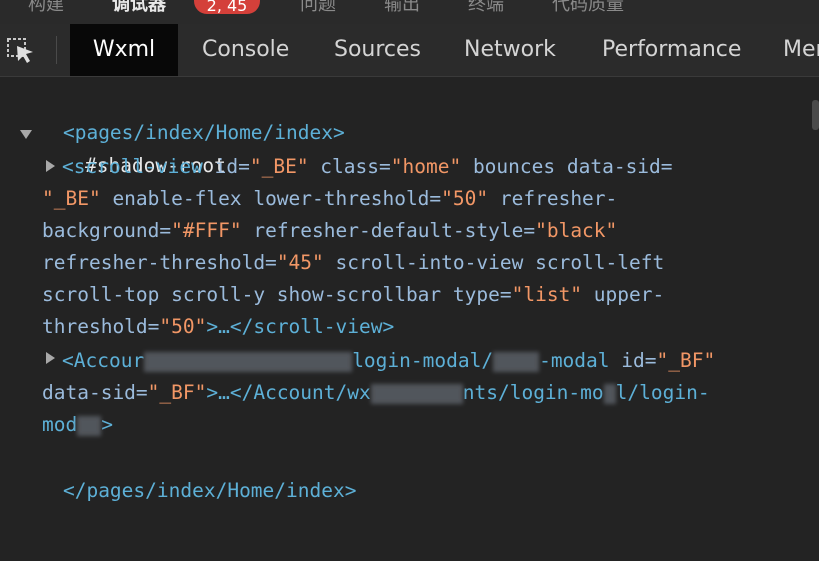 This screenshot has width=819, height=561. What do you see at coordinates (56, 50) in the screenshot?
I see `toolbar-divider` at bounding box center [56, 50].